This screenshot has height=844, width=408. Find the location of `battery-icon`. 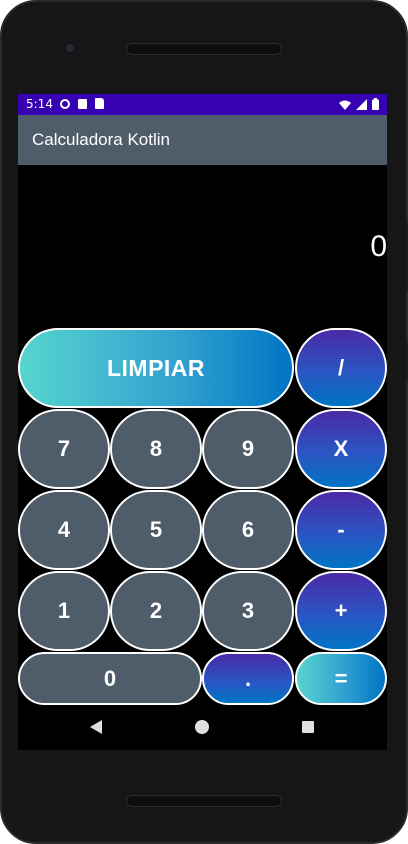

battery-icon is located at coordinates (375, 104).